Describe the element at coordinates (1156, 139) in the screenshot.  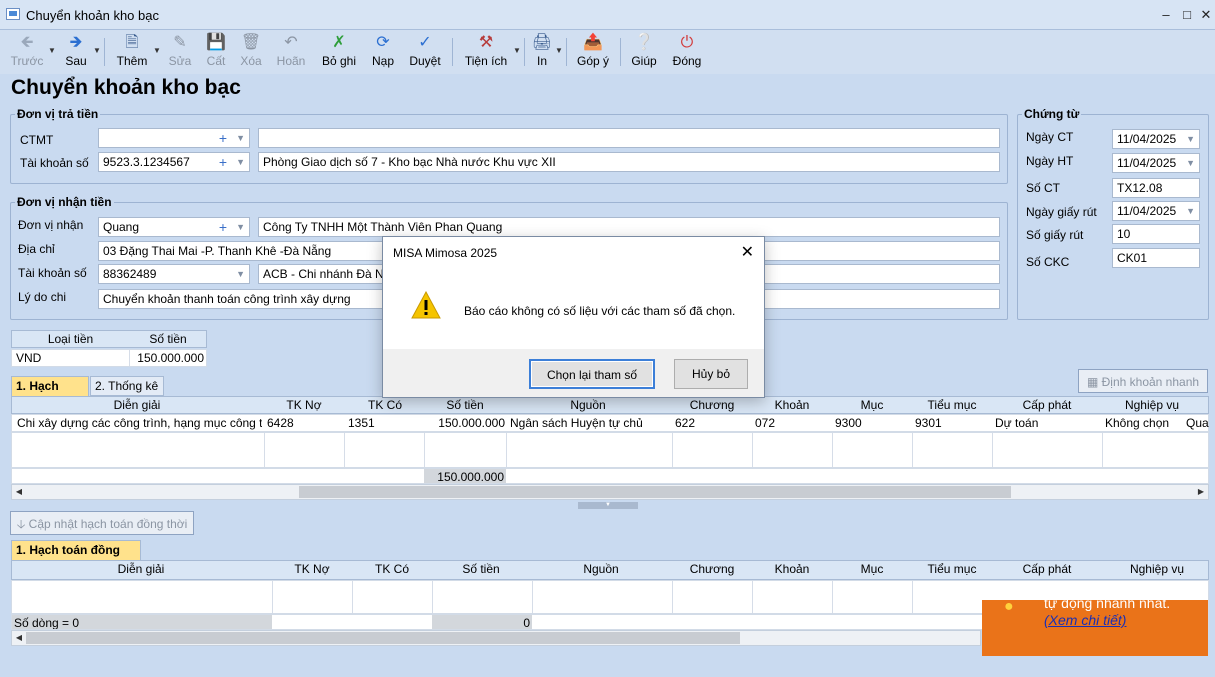
I see `ngay-ct-date: 11/04/2025 ▼` at that location.